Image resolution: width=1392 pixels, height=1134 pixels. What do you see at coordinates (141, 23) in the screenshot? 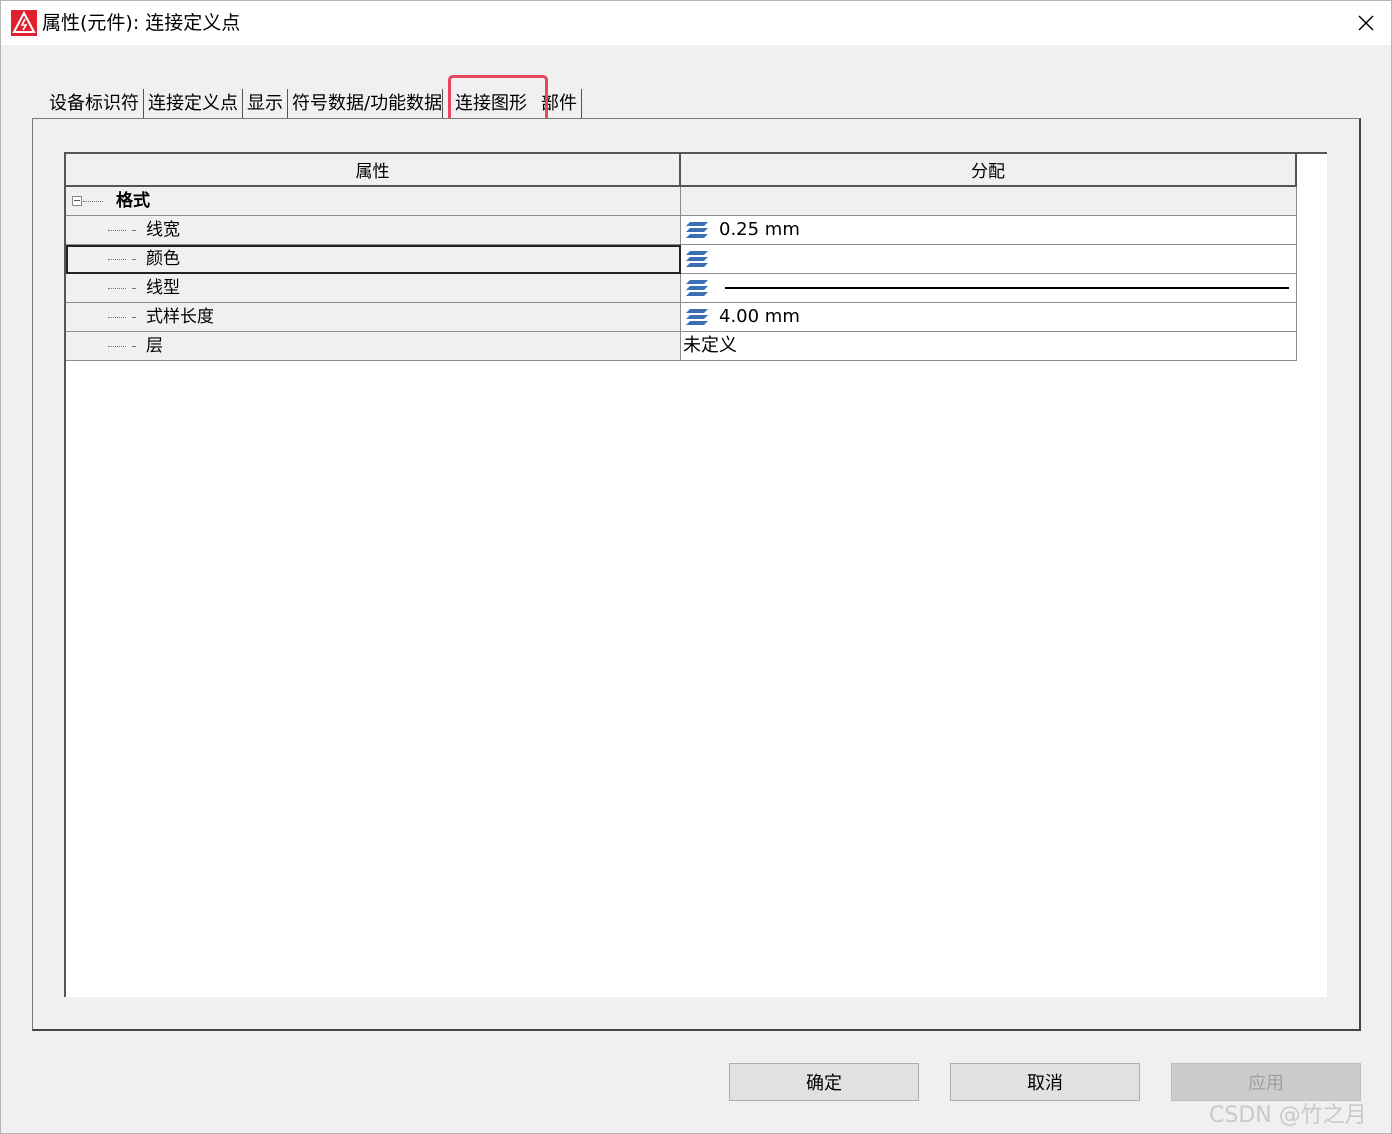
I see `window-title: 属性(元件): 连接定义点` at bounding box center [141, 23].